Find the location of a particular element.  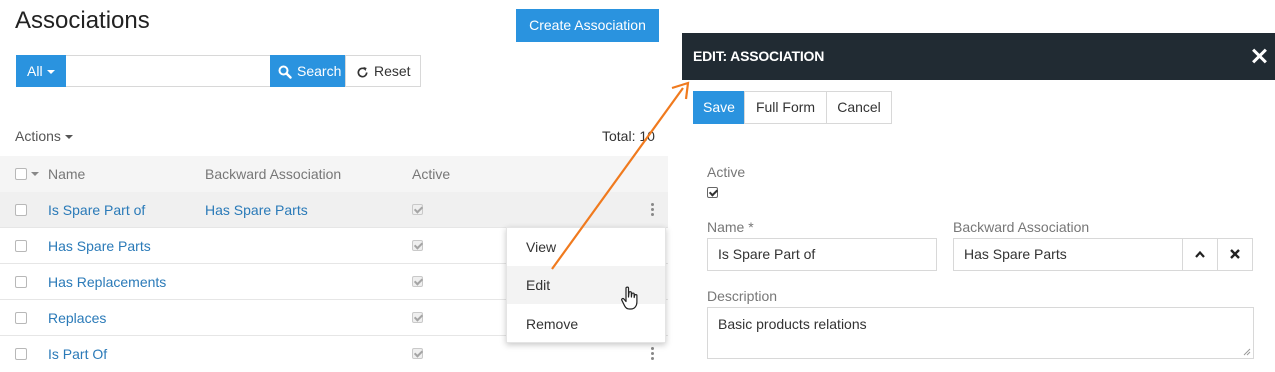

scope-filter-dropdown: All is located at coordinates (41, 71).